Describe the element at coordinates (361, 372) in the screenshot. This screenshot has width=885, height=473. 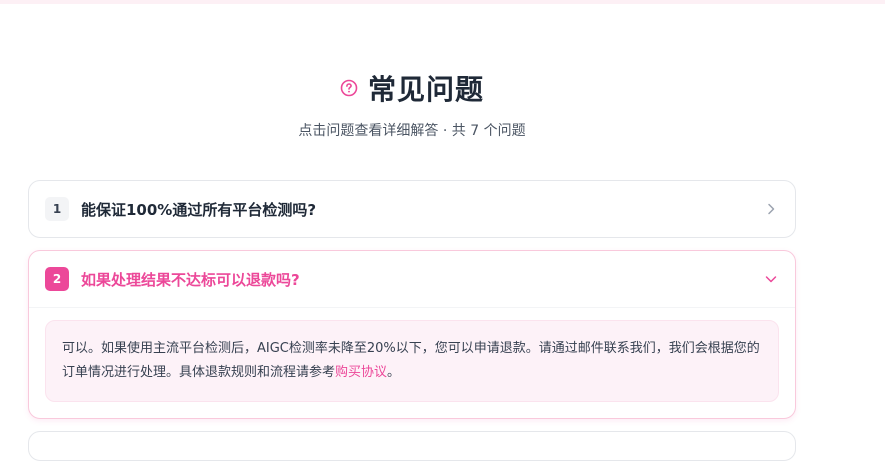
I see `purchase-agreement-link: 购买协议` at that location.